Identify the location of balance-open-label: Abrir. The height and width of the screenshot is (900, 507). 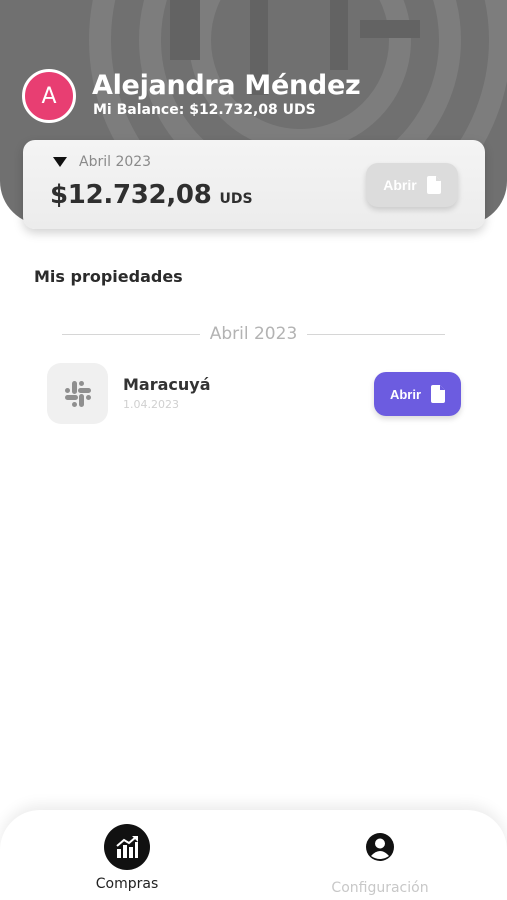
(400, 185).